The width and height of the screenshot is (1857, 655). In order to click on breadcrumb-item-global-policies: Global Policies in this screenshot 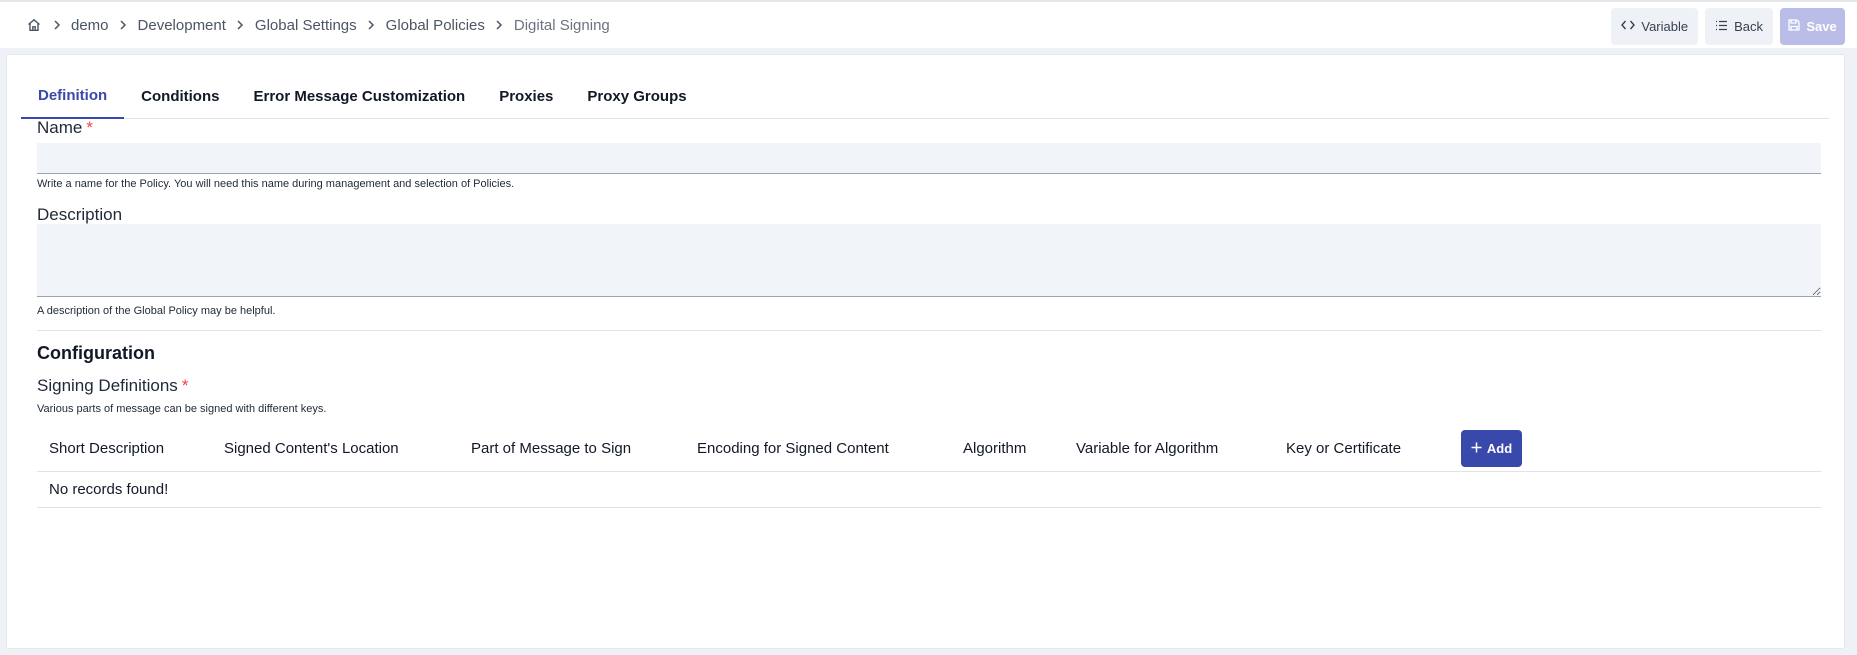, I will do `click(435, 25)`.